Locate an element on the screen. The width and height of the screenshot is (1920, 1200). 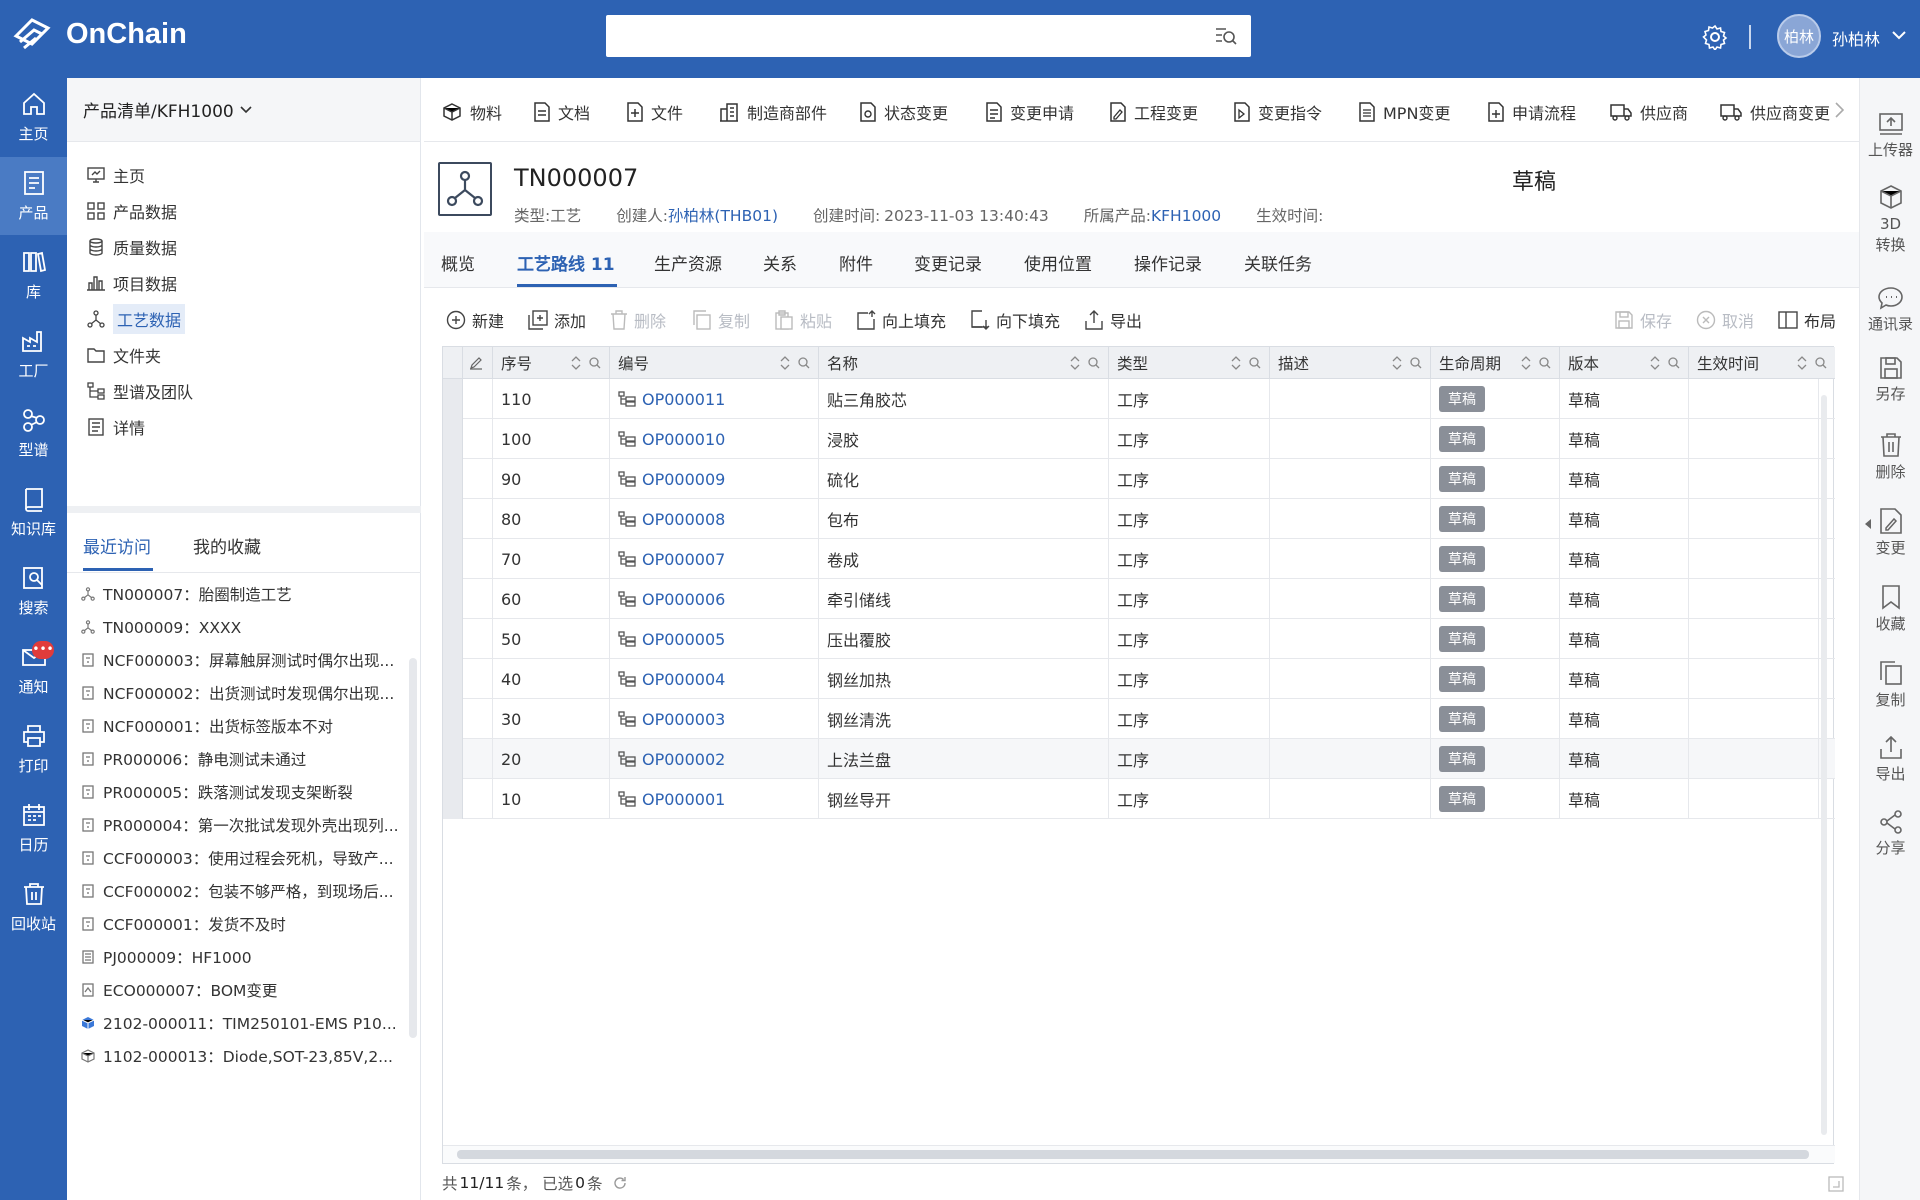
operation-code-link: OP000007 is located at coordinates (683, 559).